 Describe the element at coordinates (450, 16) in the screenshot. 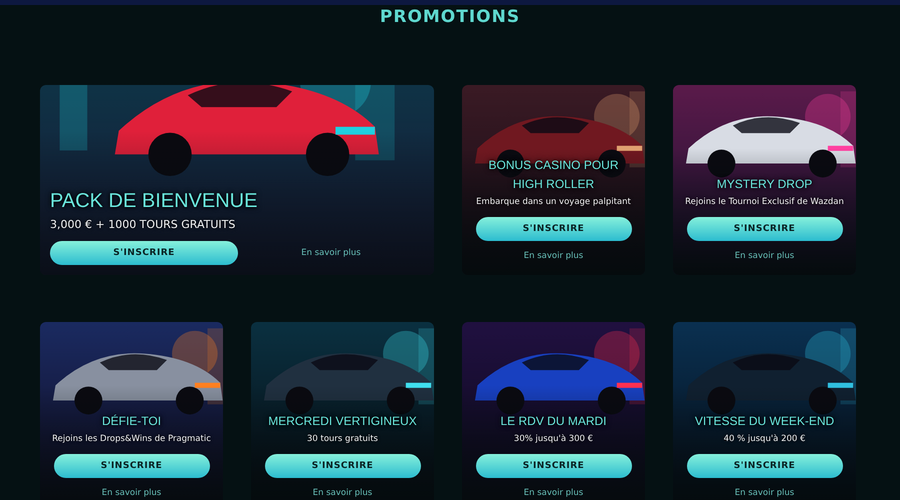

I see `page-title: PROMOTIONS` at that location.